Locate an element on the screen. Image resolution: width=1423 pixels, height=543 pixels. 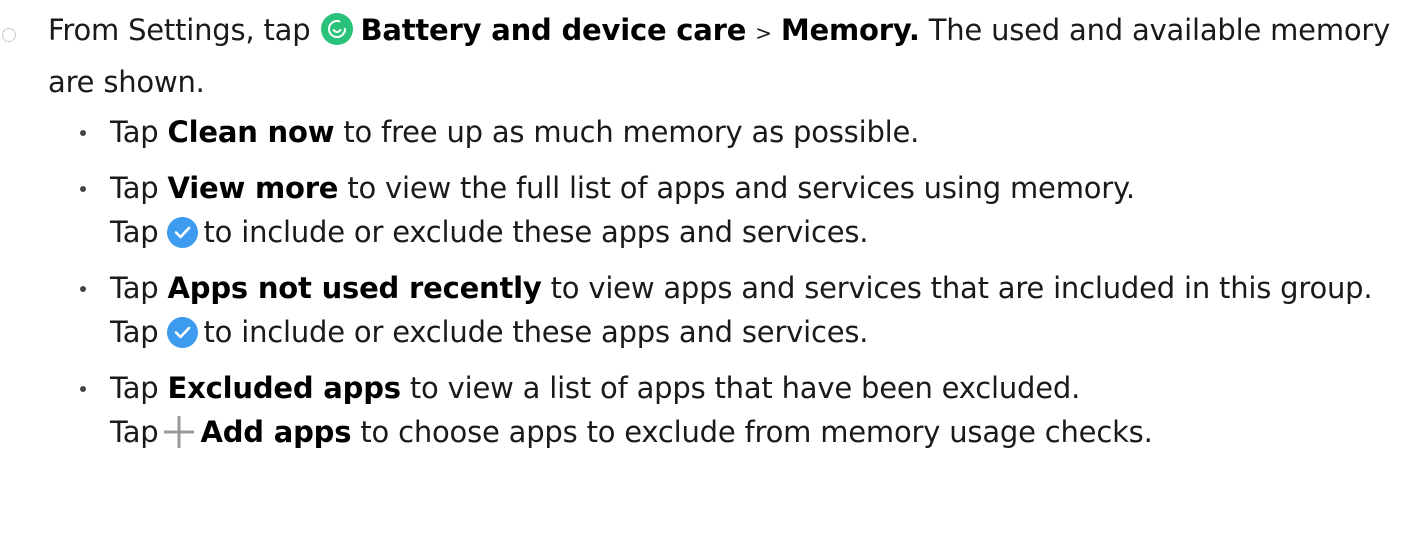
plus-icon is located at coordinates (179, 432).